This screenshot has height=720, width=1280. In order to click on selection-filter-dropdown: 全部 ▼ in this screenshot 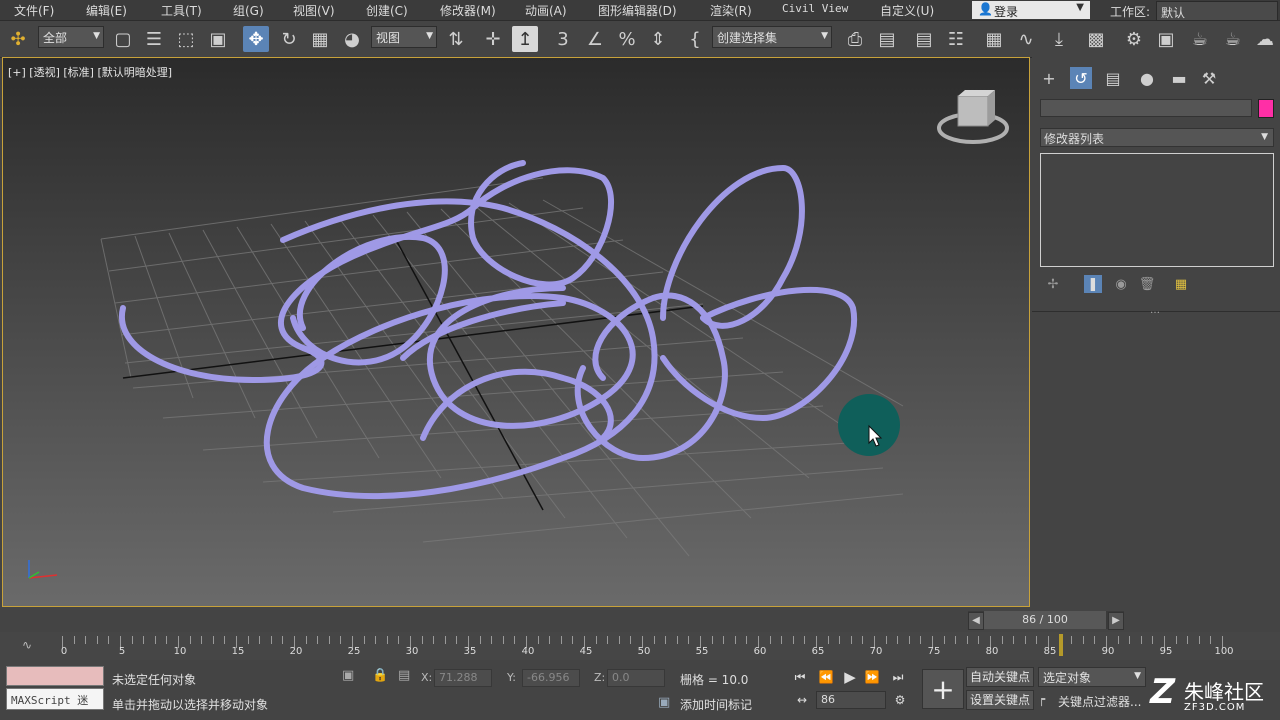, I will do `click(71, 37)`.